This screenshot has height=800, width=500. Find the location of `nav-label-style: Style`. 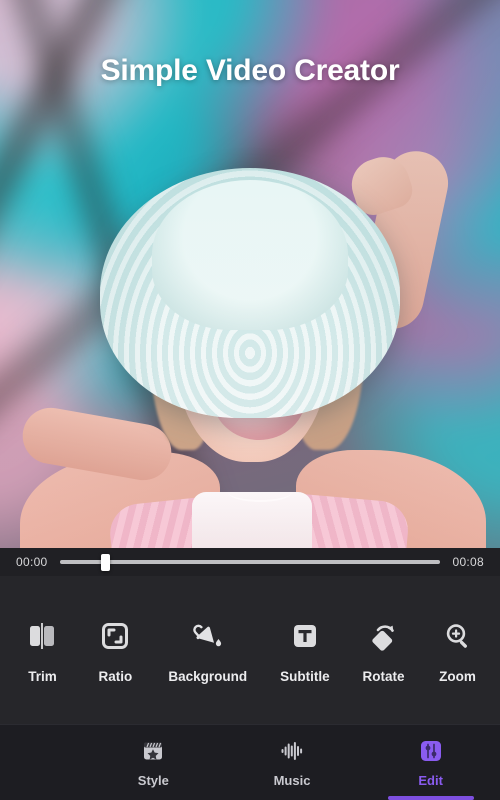

nav-label-style: Style is located at coordinates (153, 780).